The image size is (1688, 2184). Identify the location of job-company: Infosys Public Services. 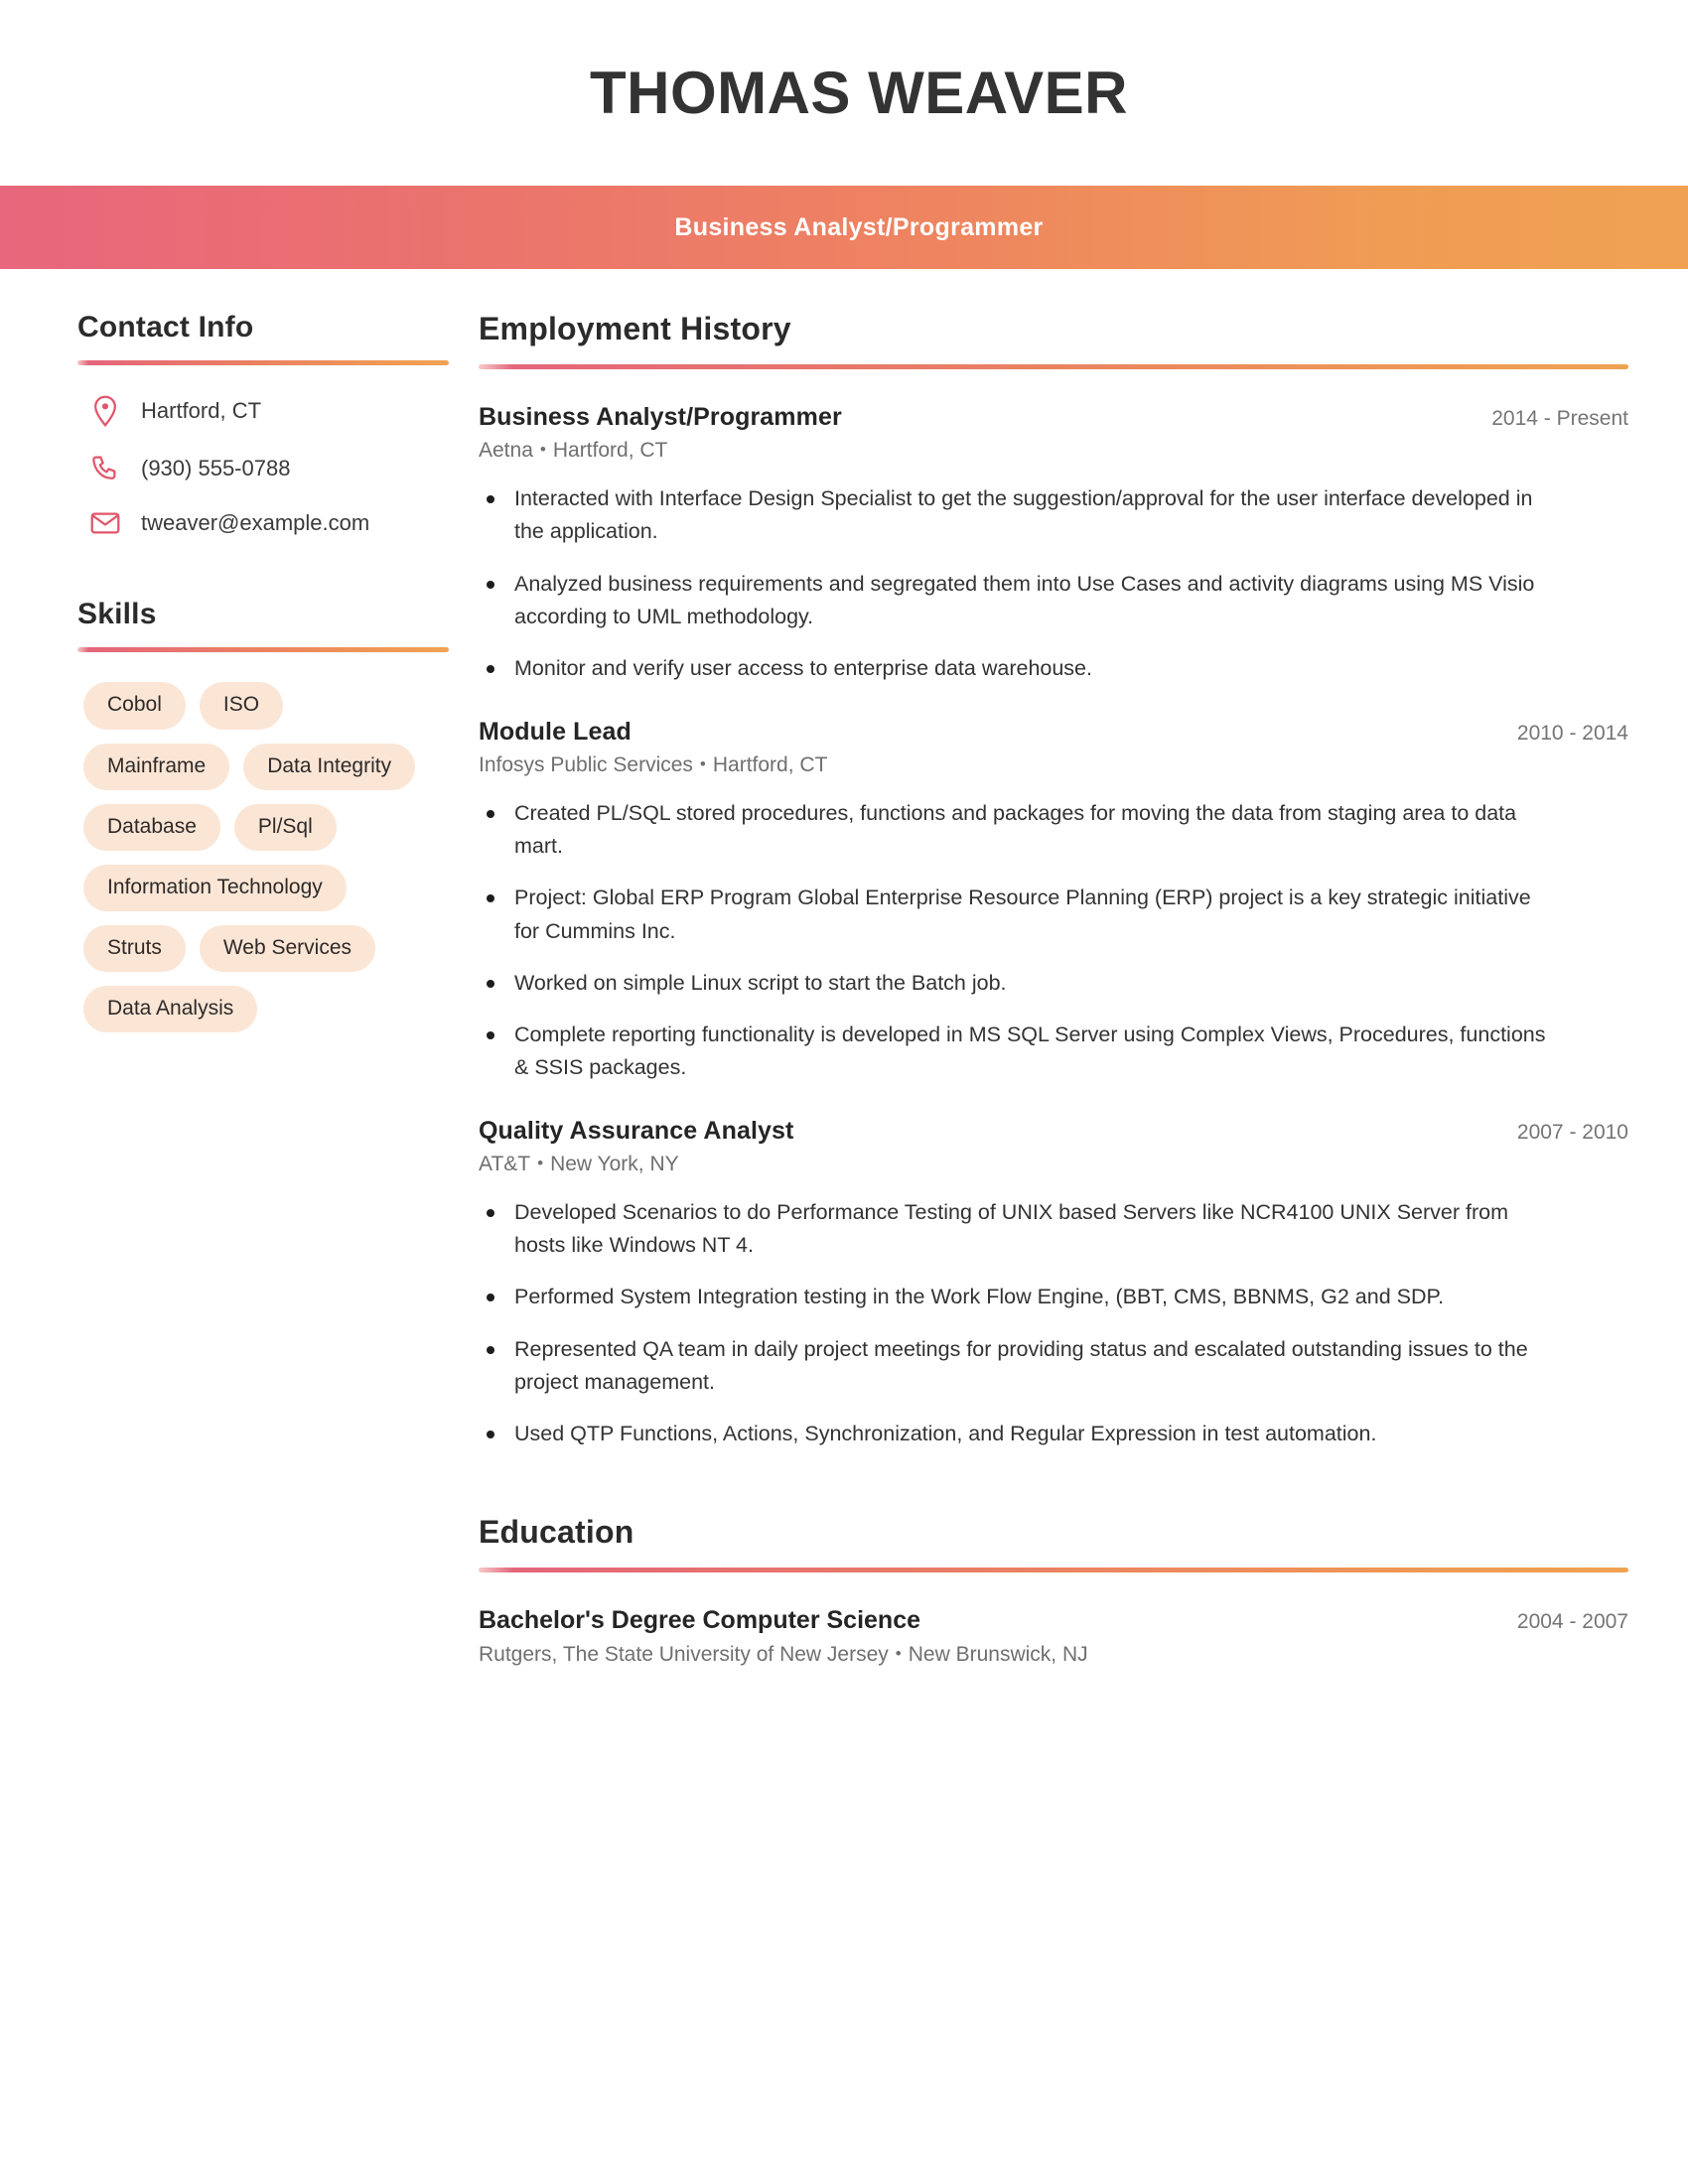
(586, 764).